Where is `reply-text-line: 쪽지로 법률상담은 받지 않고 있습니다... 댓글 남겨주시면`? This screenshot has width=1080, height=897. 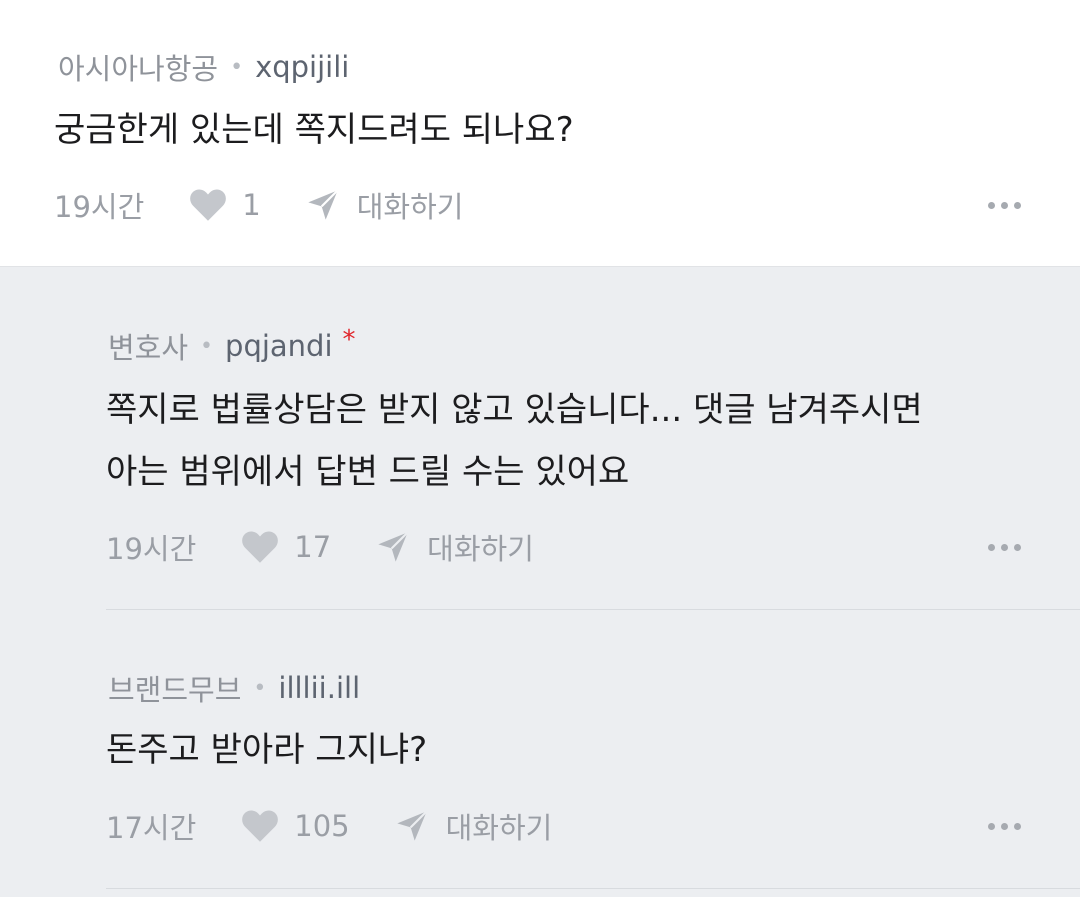
reply-text-line: 쪽지로 법률상담은 받지 않고 있습니다... 댓글 남겨주시면 is located at coordinates (514, 410).